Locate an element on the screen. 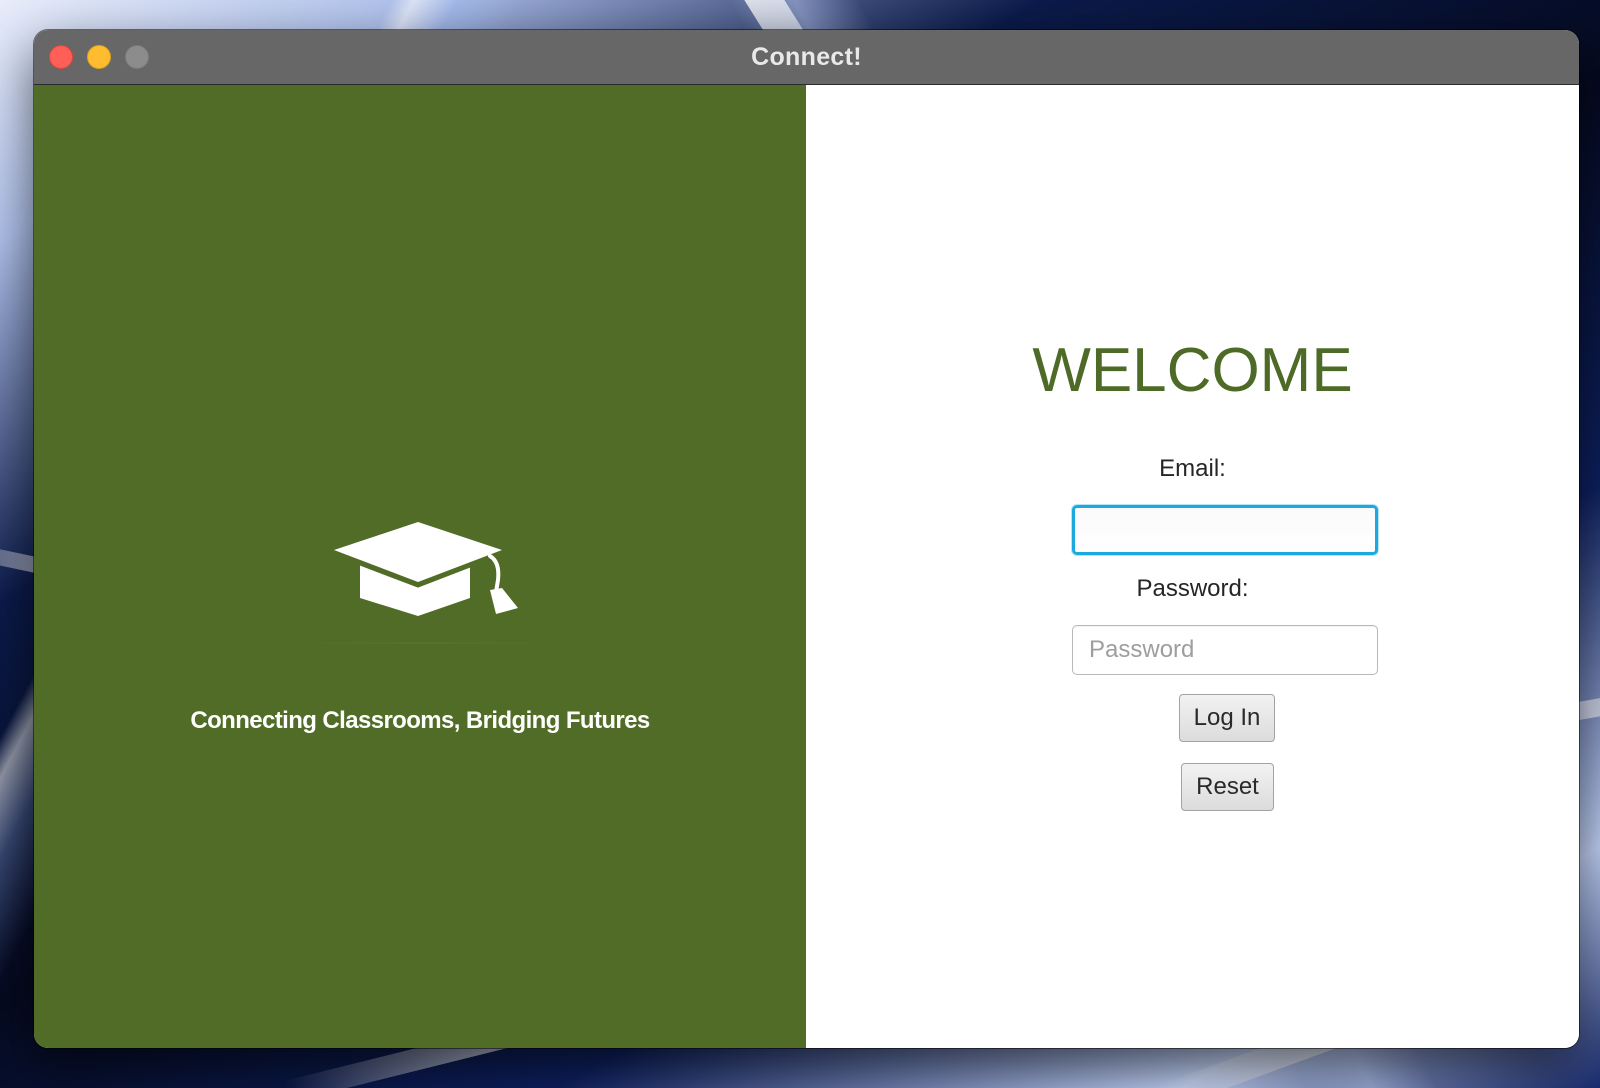 This screenshot has width=1600, height=1088. graduation-cap-icon is located at coordinates (426, 569).